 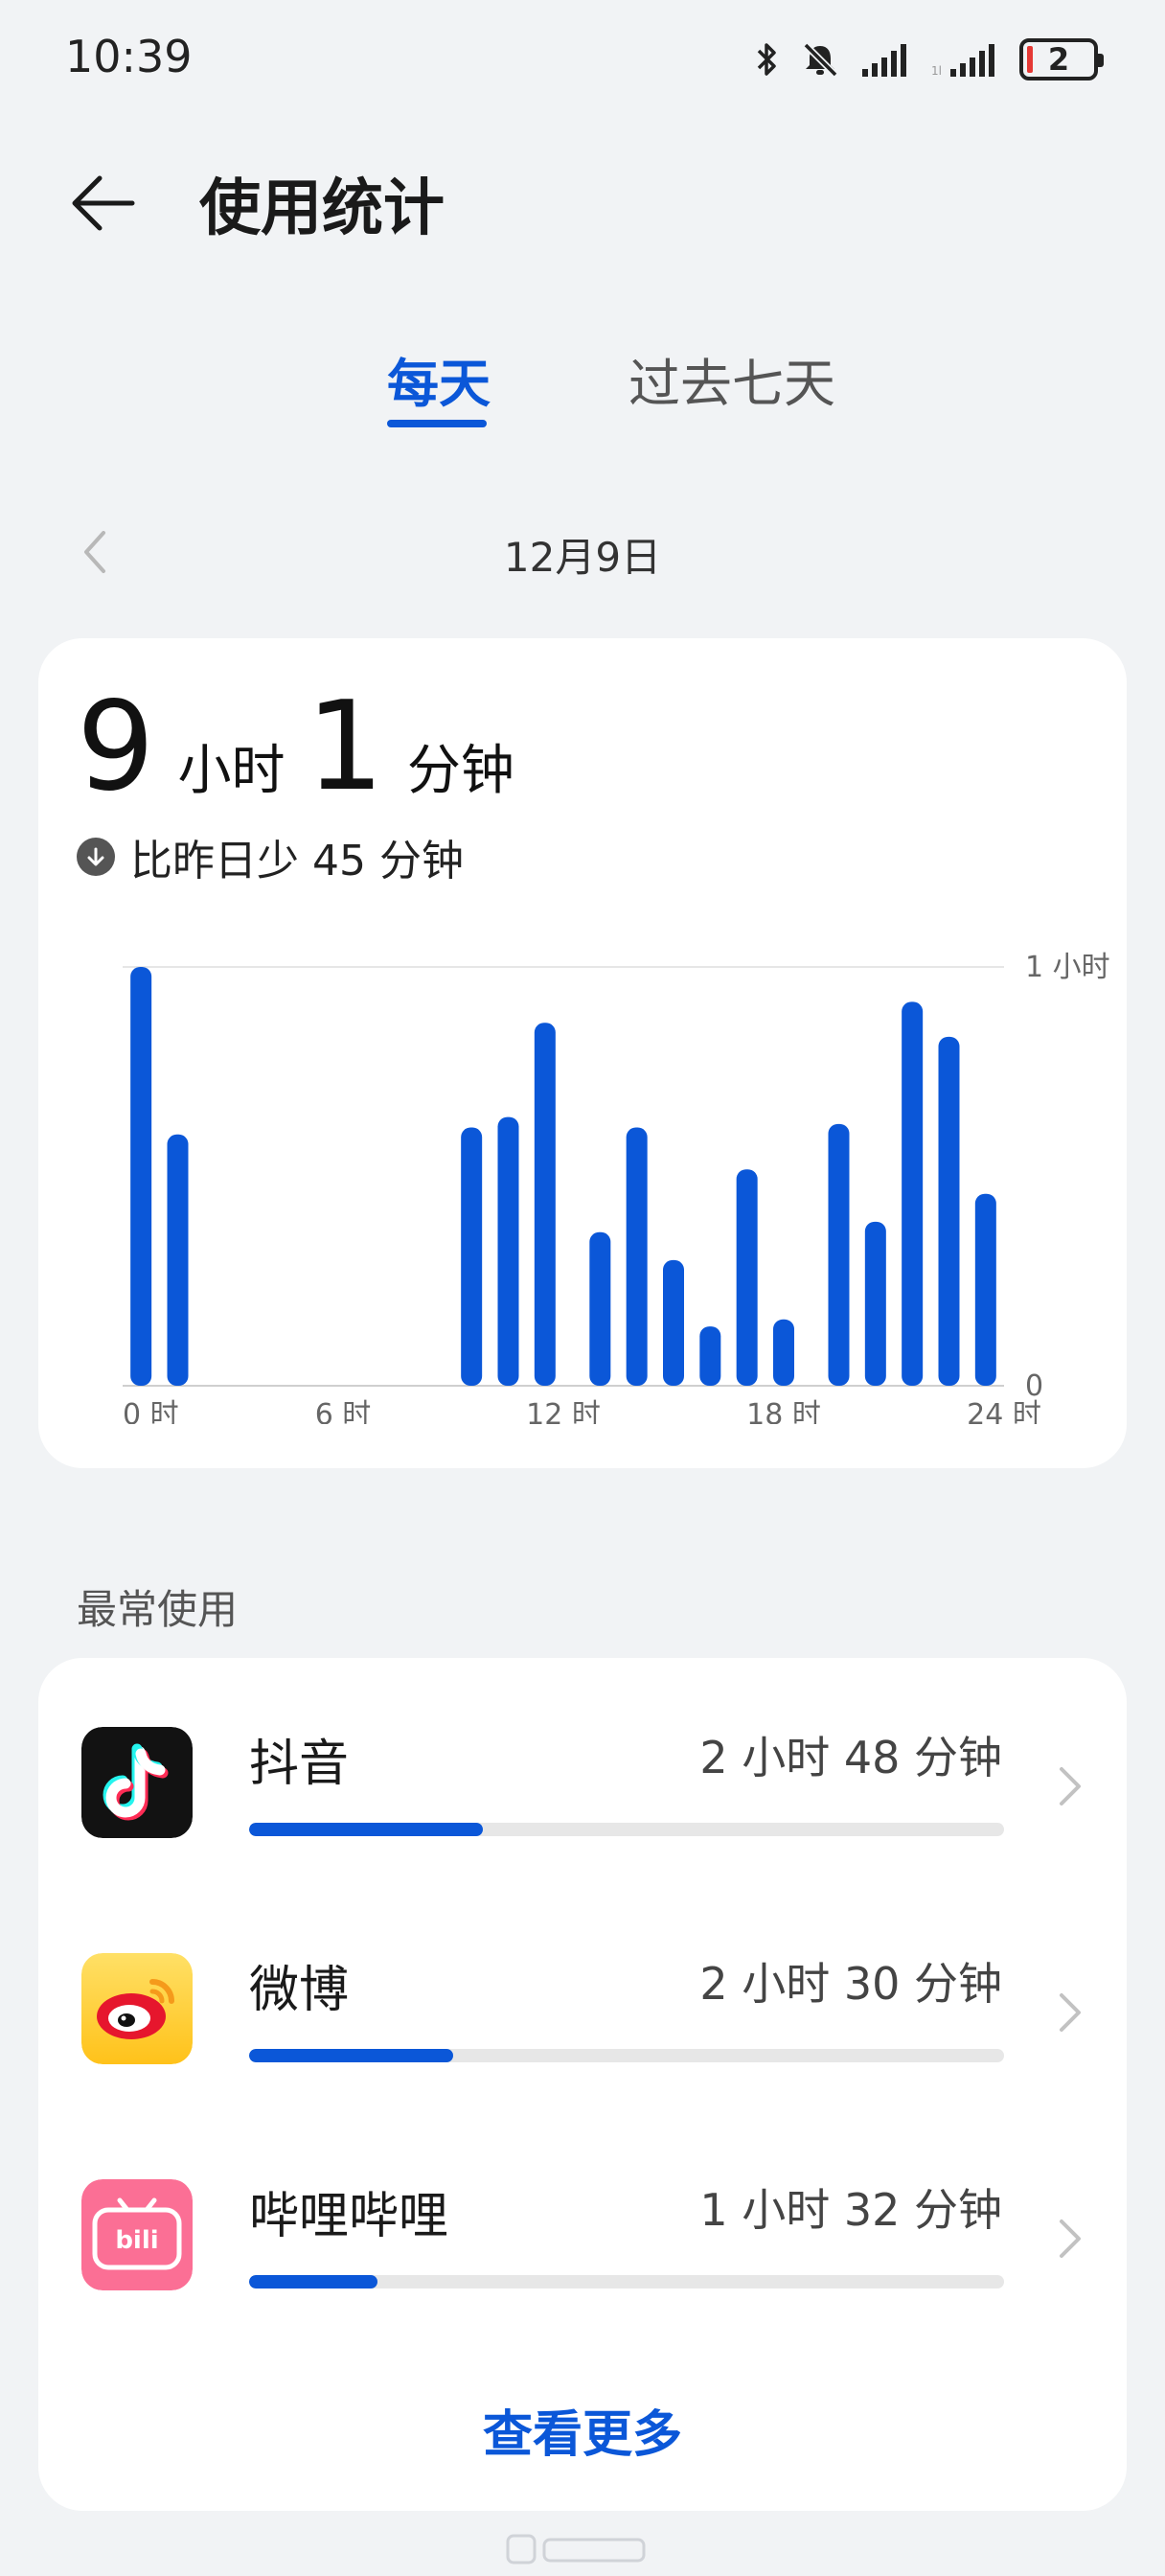 I want to click on svg-text: 1l, so click(x=937, y=71).